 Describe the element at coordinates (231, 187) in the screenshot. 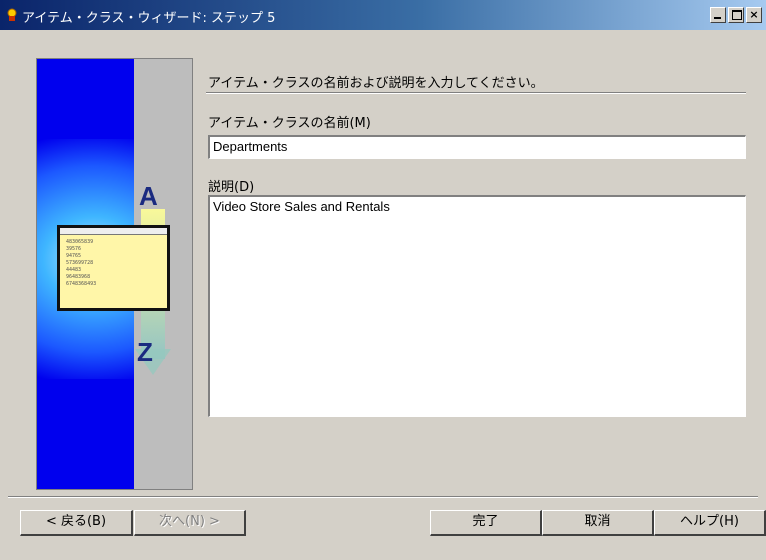

I see `description-label: 説明(D)` at that location.